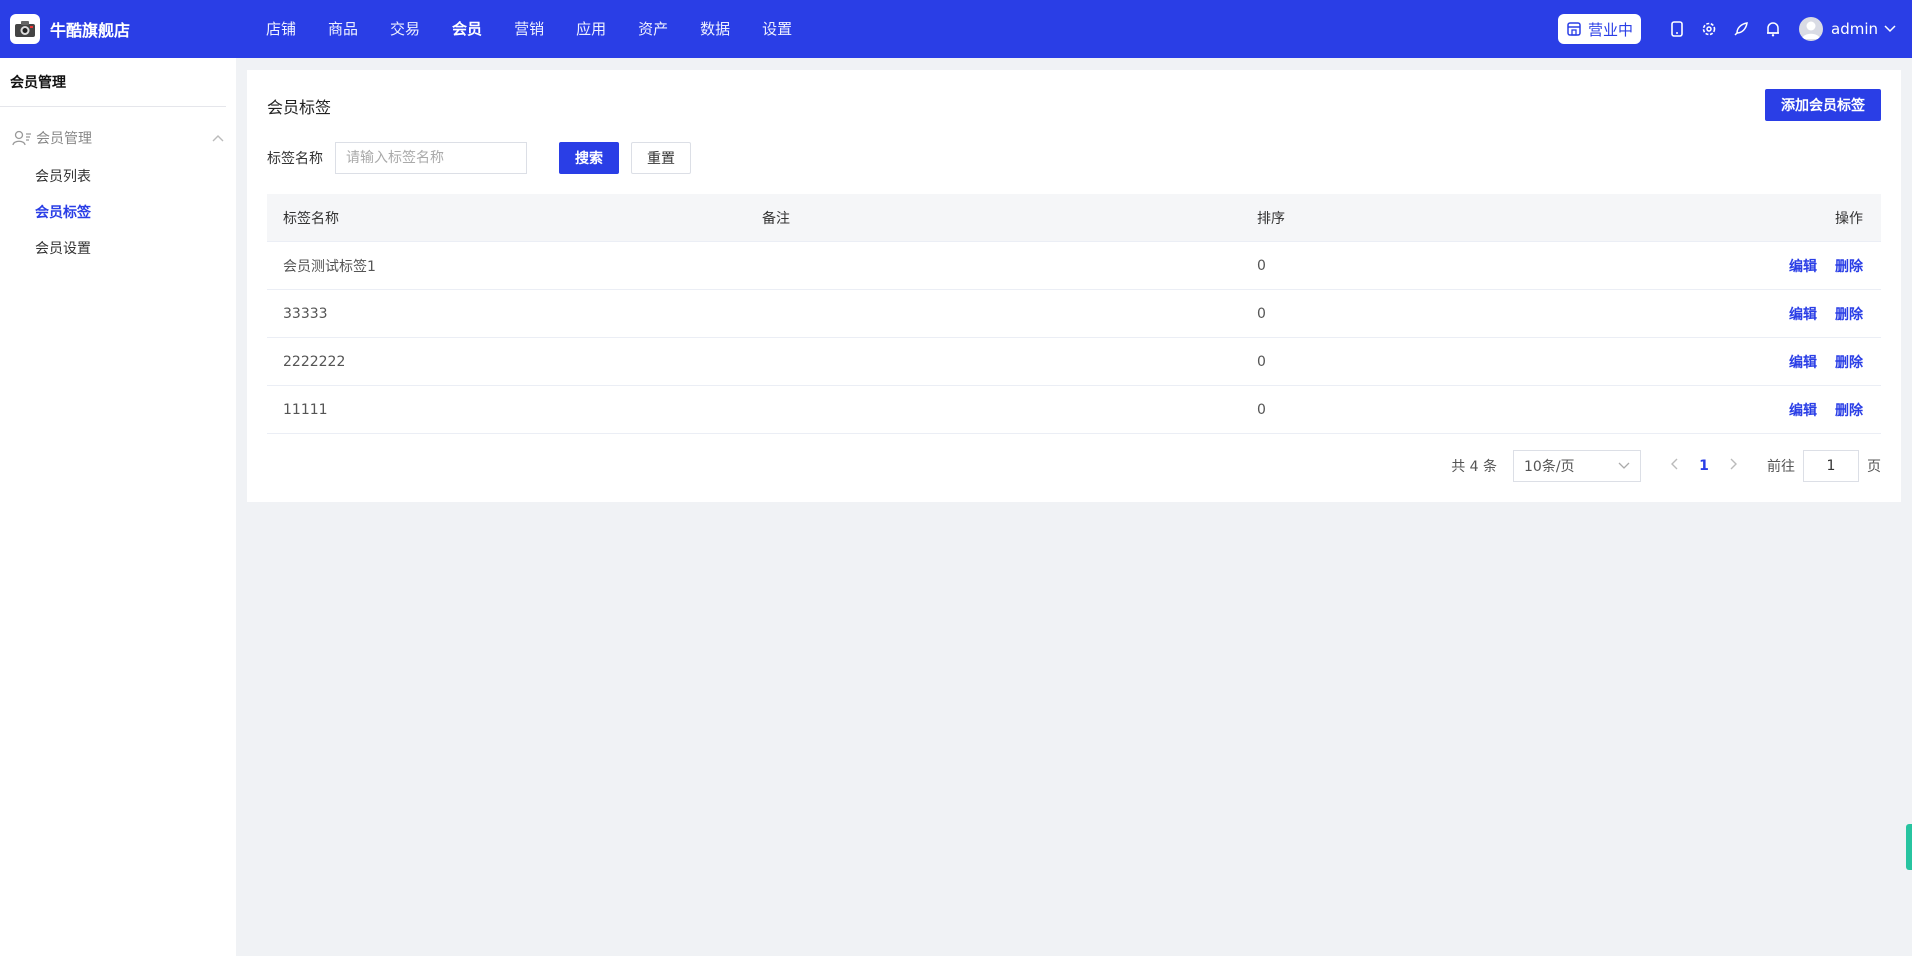 This screenshot has width=1912, height=956. I want to click on table-row: 33333 0 编辑 删除, so click(1074, 314).